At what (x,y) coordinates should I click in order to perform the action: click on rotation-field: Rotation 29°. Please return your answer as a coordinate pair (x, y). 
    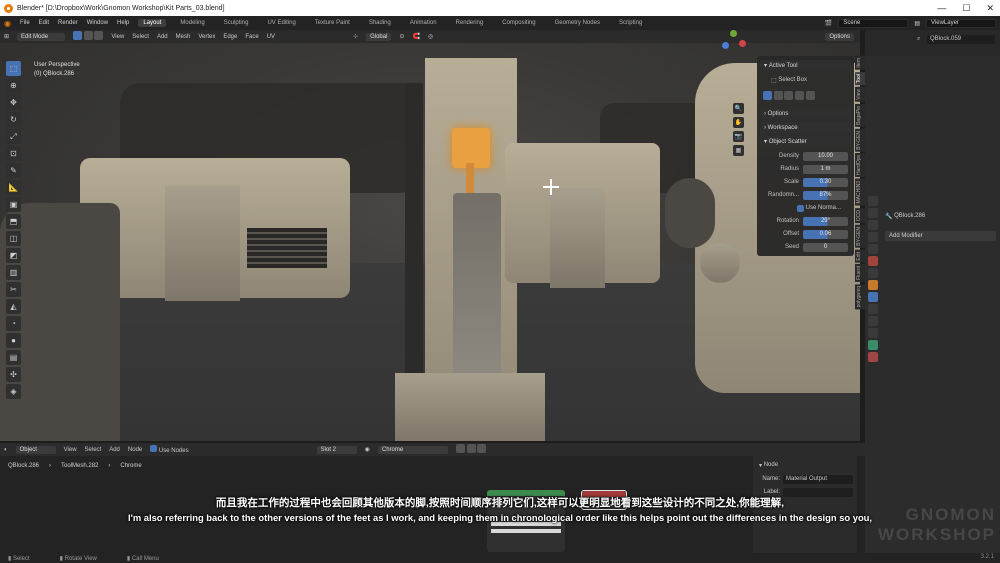
    Looking at the image, I should click on (805, 221).